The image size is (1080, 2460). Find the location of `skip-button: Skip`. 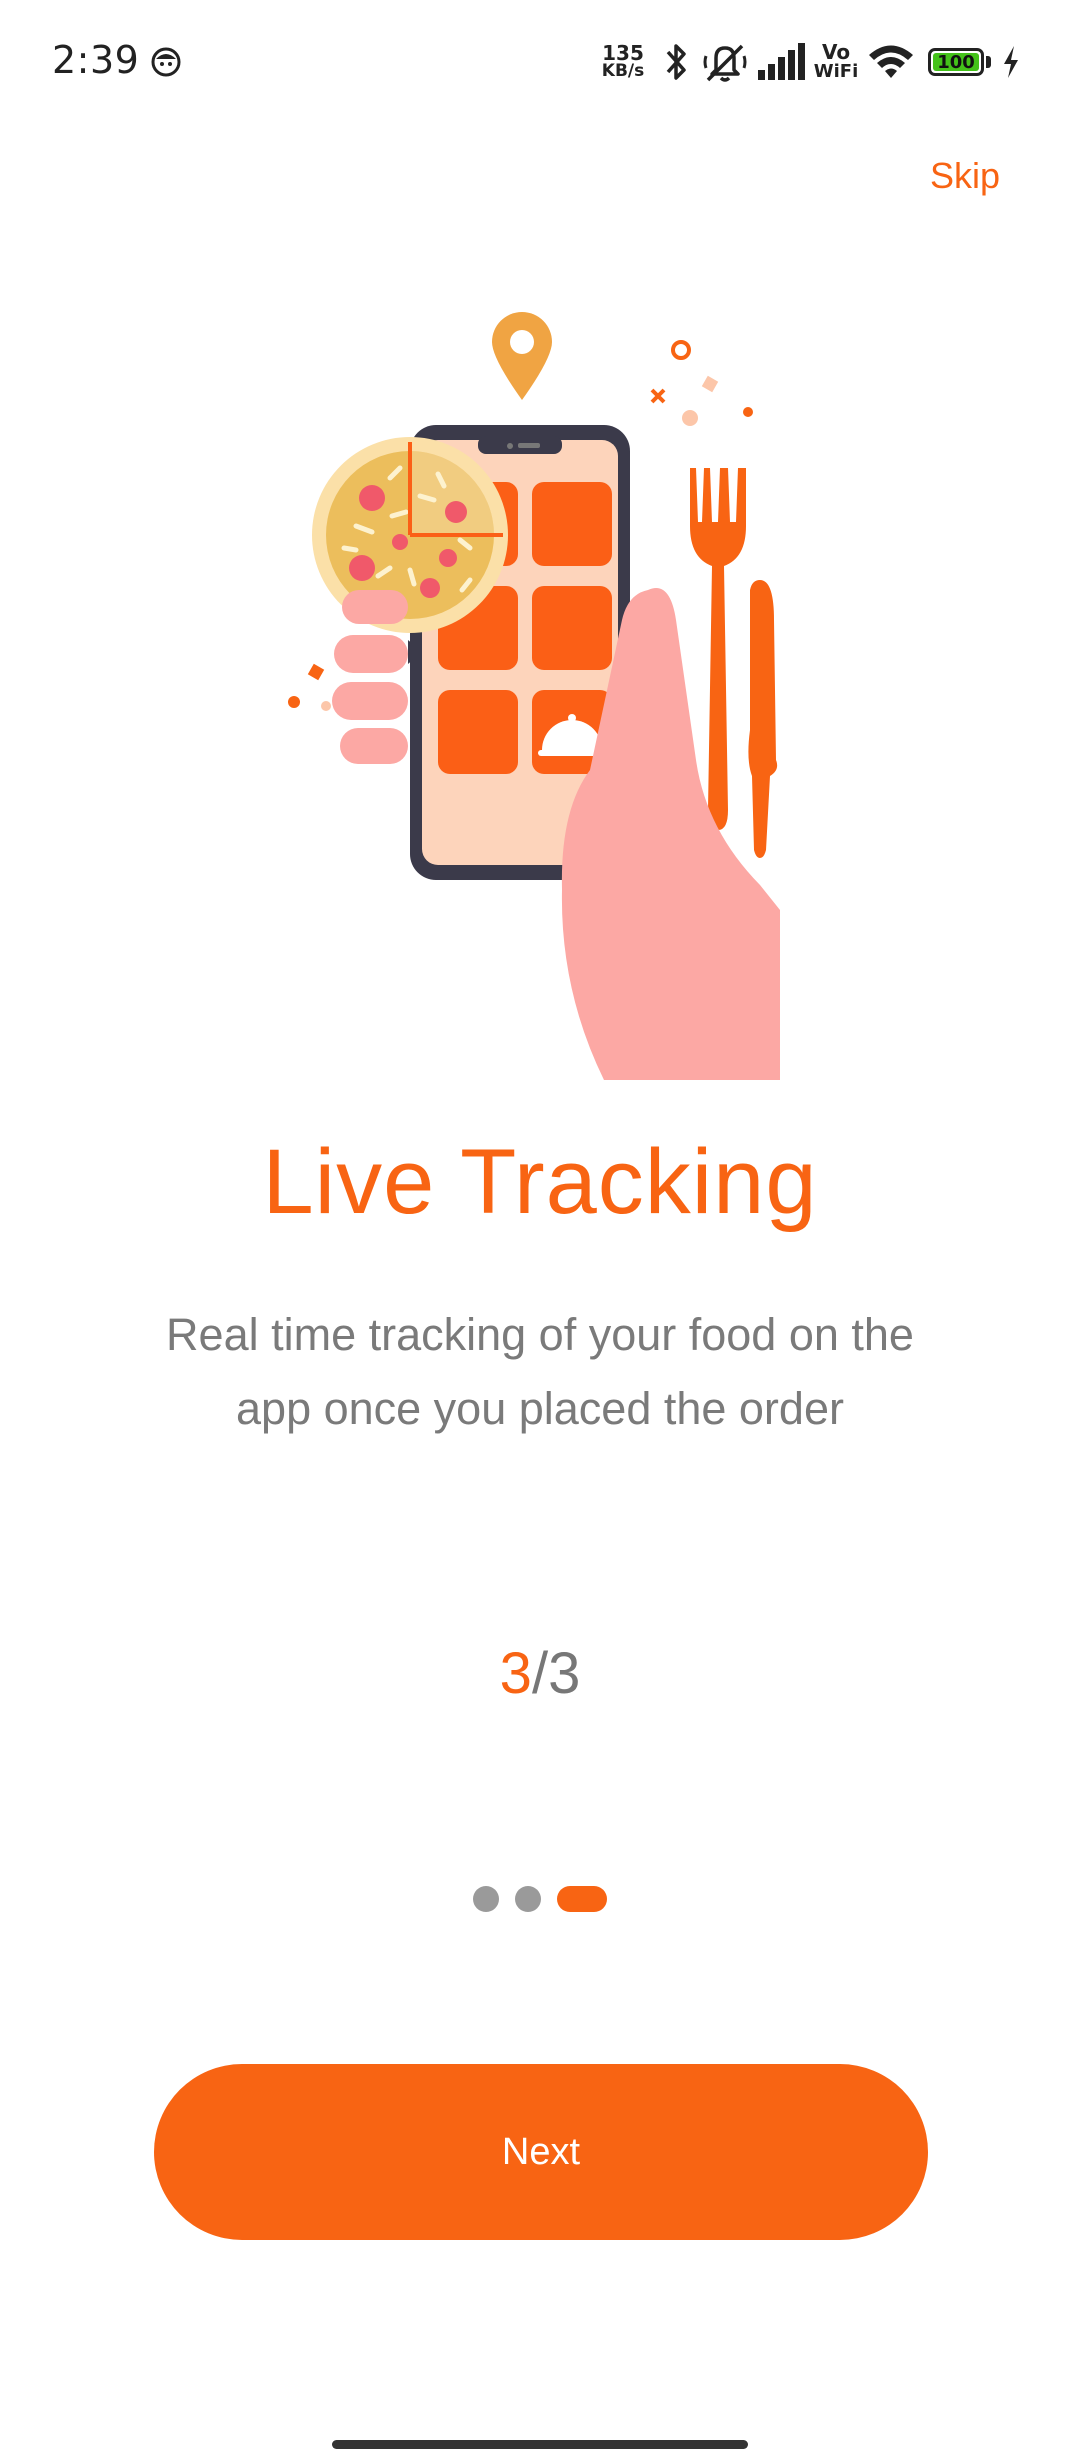

skip-button: Skip is located at coordinates (965, 176).